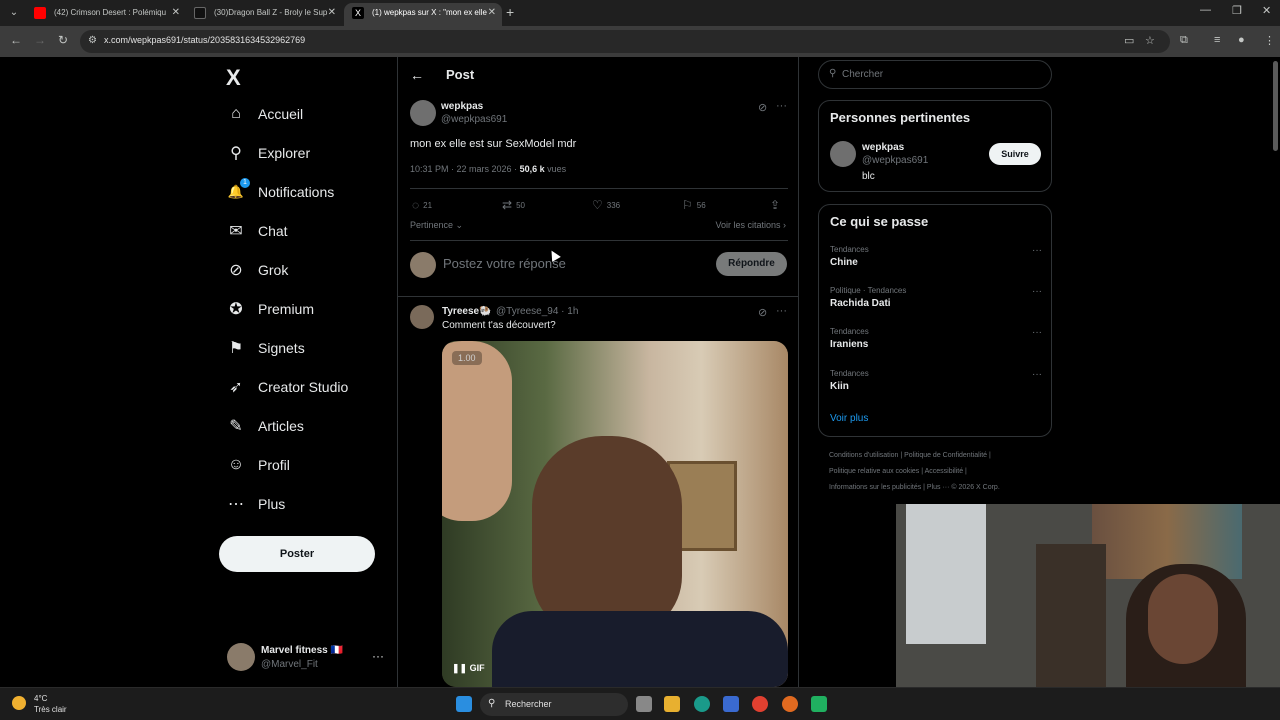 The image size is (1280, 720). I want to click on cast-icon: ▭, so click(1129, 40).